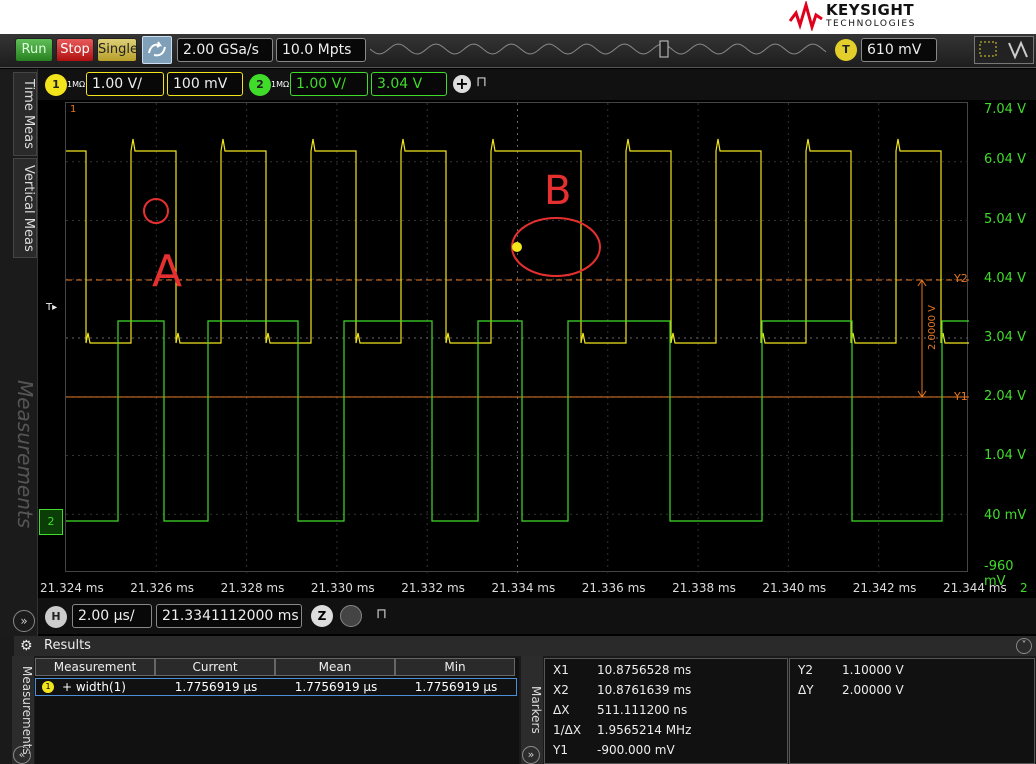 This screenshot has height=764, width=1036. Describe the element at coordinates (167, 271) in the screenshot. I see `annotation-a: A` at that location.